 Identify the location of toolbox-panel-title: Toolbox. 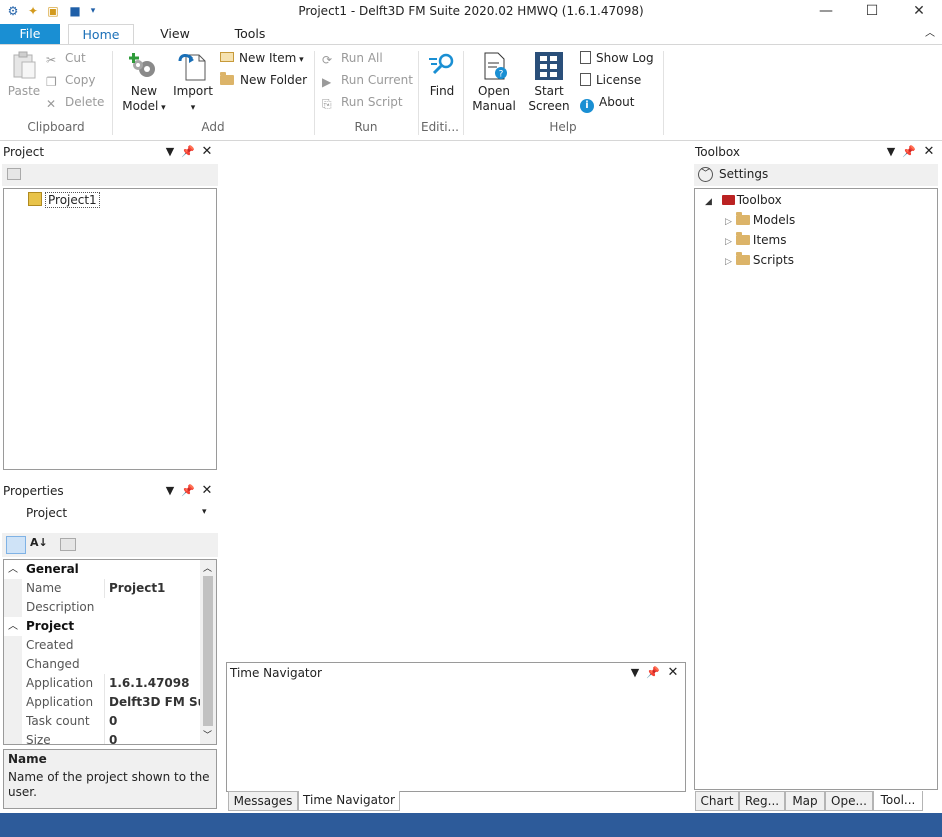
(717, 152).